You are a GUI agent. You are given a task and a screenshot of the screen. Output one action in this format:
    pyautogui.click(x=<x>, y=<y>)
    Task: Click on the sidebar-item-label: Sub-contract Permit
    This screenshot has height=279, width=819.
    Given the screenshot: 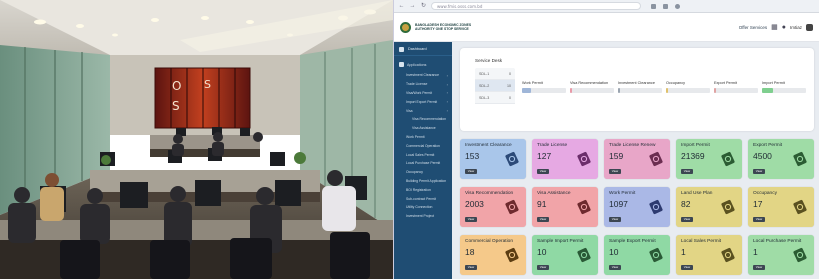 What is the action you would take?
    pyautogui.click(x=421, y=198)
    